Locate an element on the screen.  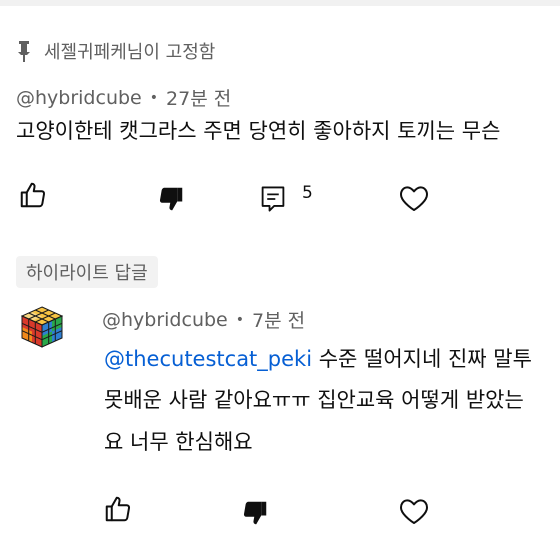
comment-meta: @hybridcube • 27분 전 is located at coordinates (123, 97).